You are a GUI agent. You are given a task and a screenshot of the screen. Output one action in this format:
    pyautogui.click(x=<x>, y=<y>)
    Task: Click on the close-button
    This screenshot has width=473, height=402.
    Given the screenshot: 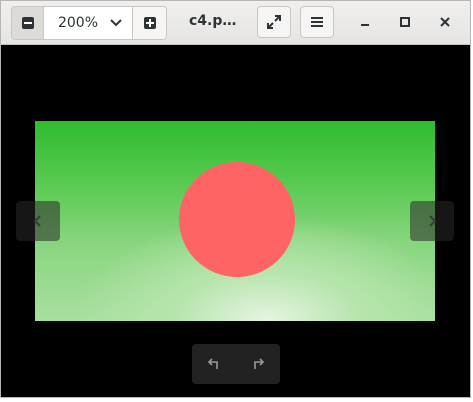 What is the action you would take?
    pyautogui.click(x=445, y=22)
    